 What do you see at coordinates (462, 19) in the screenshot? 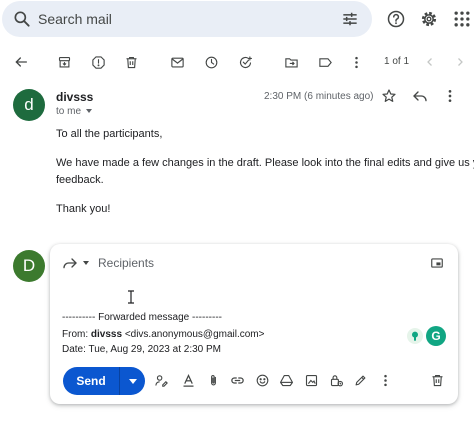
I see `apps-grid-icon` at bounding box center [462, 19].